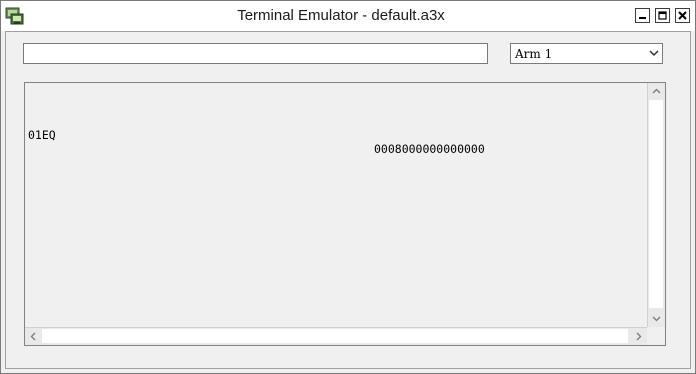  I want to click on vertical-scrollbar, so click(656, 205).